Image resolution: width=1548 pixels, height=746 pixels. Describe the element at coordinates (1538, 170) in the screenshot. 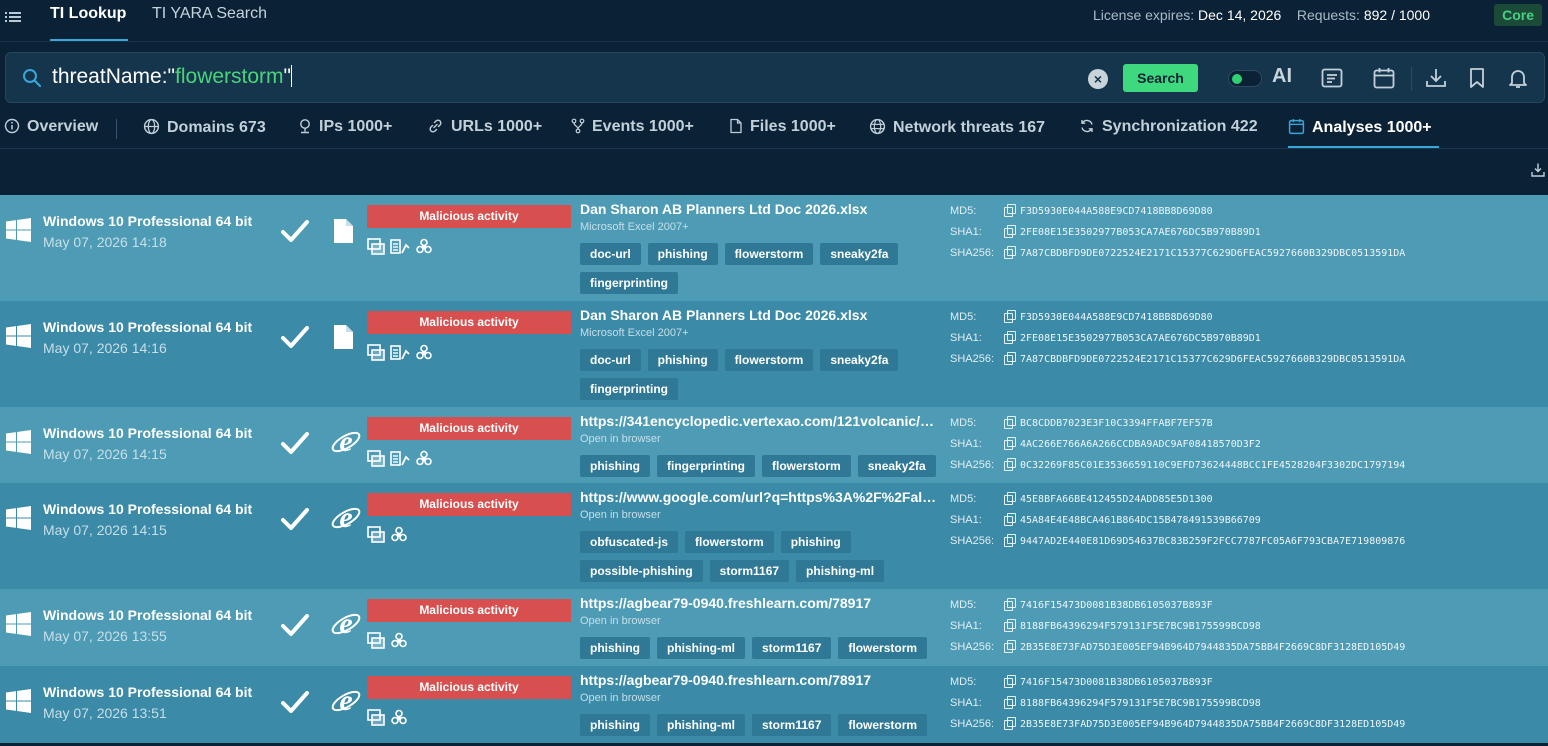

I see `export-icon` at that location.